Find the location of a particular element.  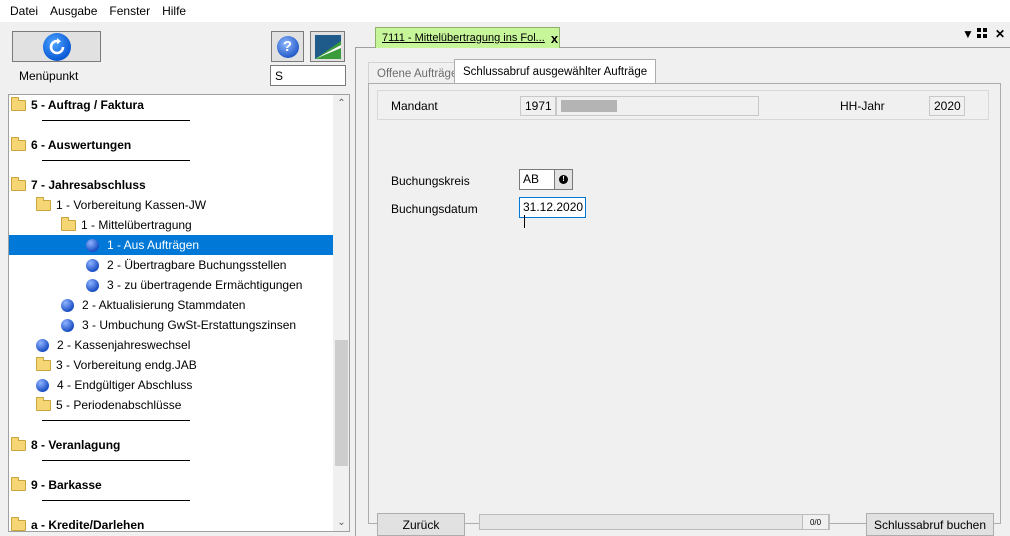

buchungsdatum-label: Buchungsdatum is located at coordinates (434, 209).